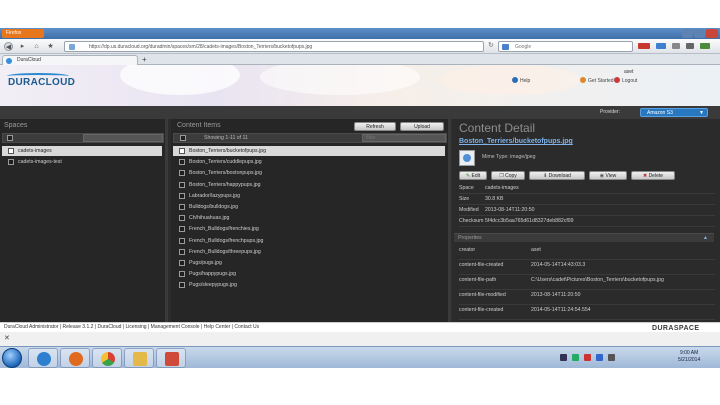  I want to click on addon-icon, so click(644, 46).